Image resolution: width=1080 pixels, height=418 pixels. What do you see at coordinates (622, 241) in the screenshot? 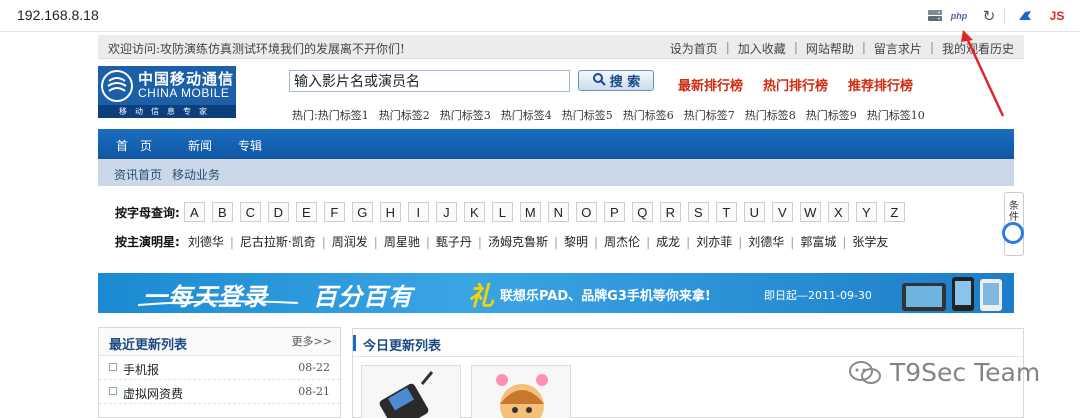
I see `star-link: 周杰伦` at bounding box center [622, 241].